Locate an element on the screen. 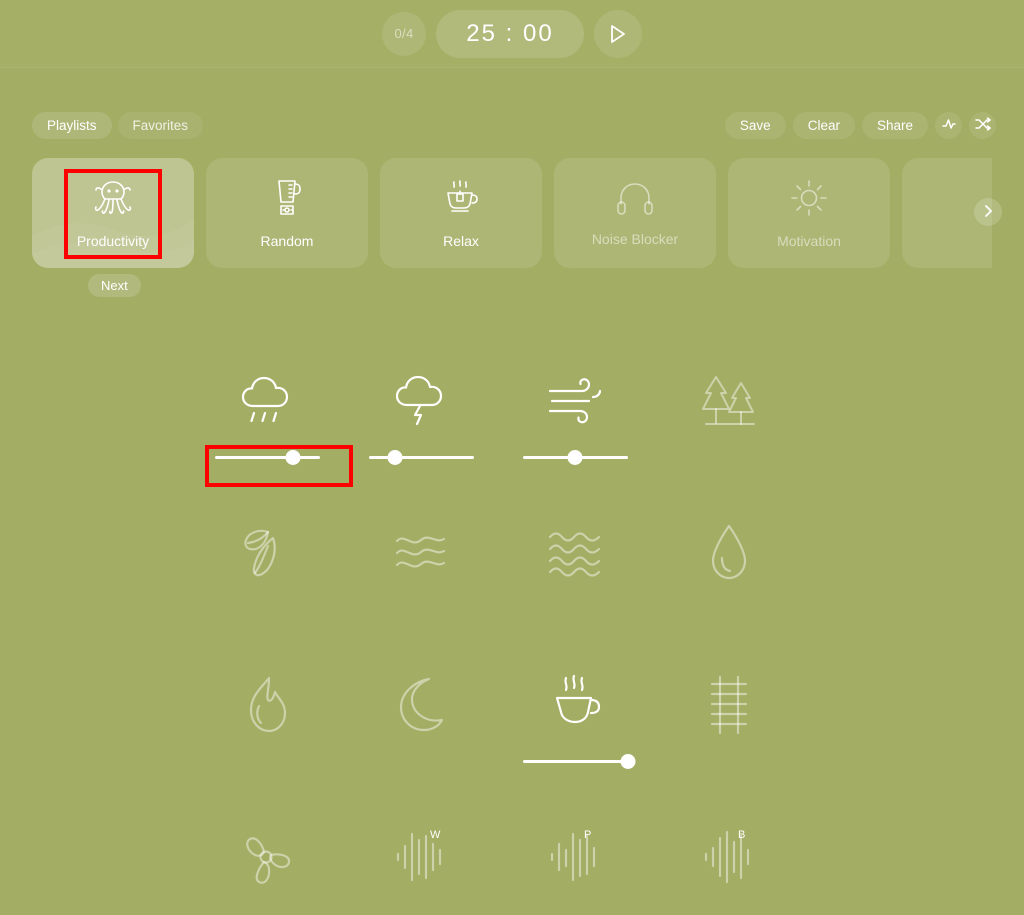 This screenshot has width=1024, height=915. chevron-right-icon is located at coordinates (988, 212).